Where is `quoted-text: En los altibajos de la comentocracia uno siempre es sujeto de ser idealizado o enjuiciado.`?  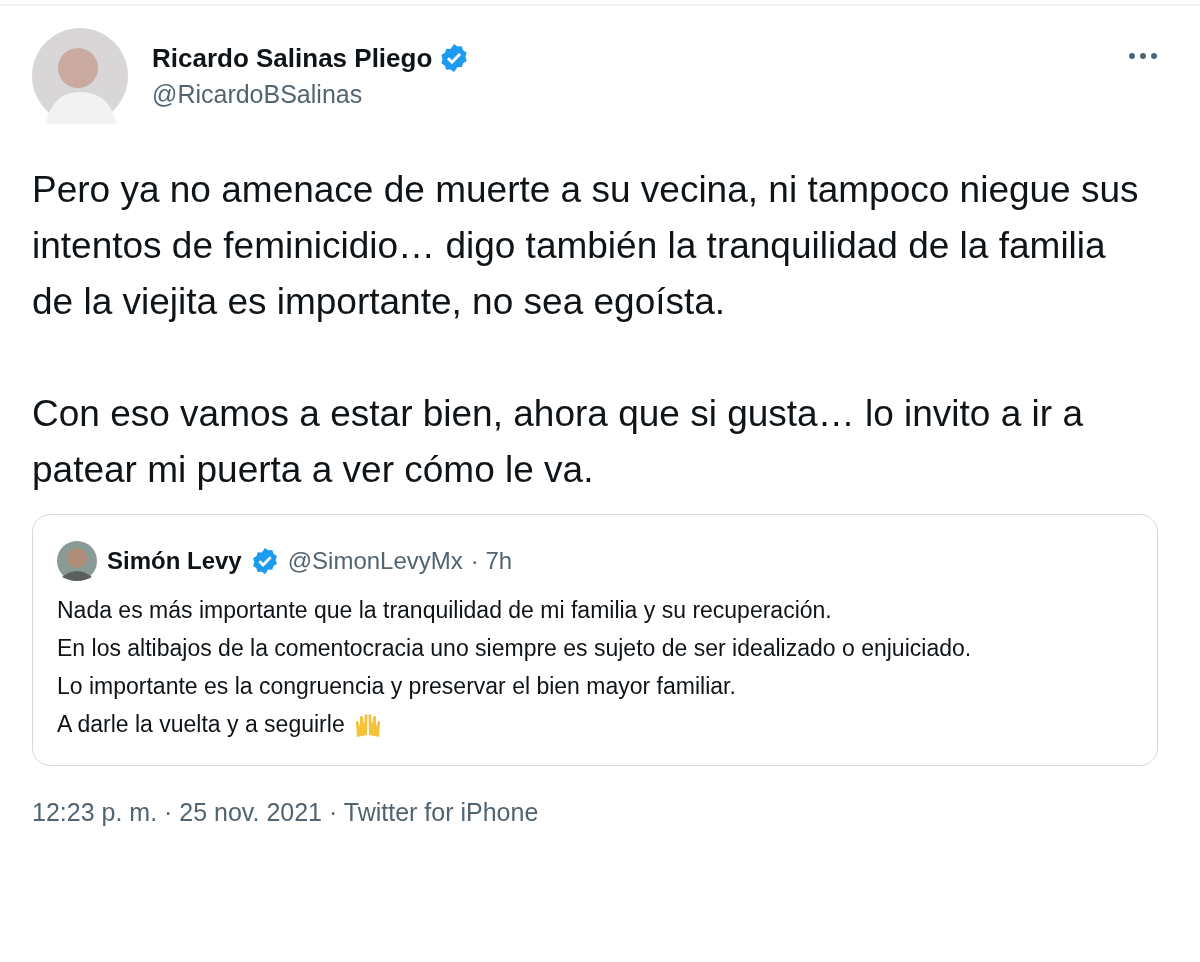
quoted-text: En los altibajos de la comentocracia uno siempre es sujeto de ser idealizado o enjuiciado. is located at coordinates (514, 648).